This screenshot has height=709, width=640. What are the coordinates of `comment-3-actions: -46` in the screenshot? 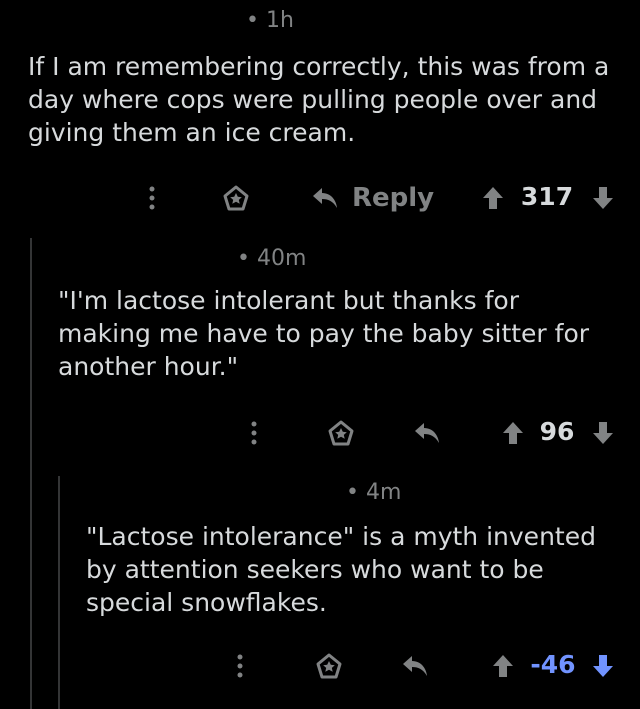 It's located at (320, 666).